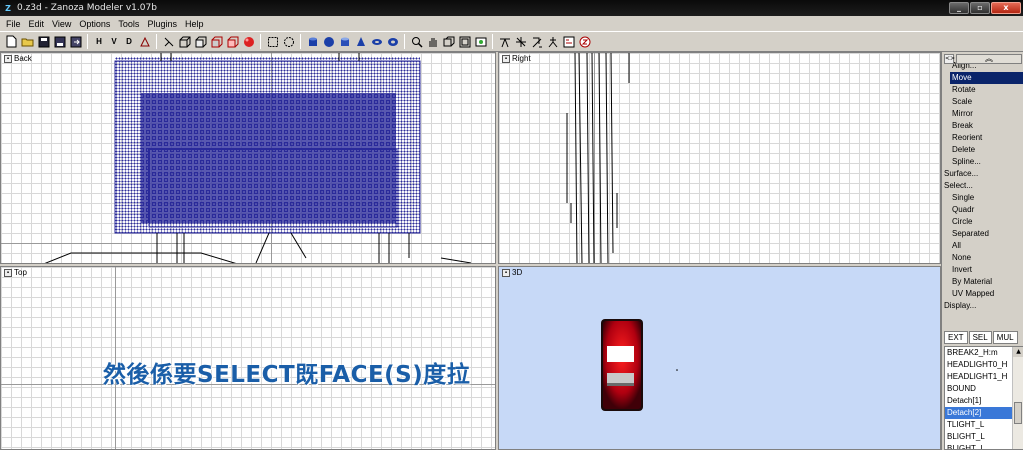  Describe the element at coordinates (1005, 337) in the screenshot. I see `tab-mul: MUL` at that location.